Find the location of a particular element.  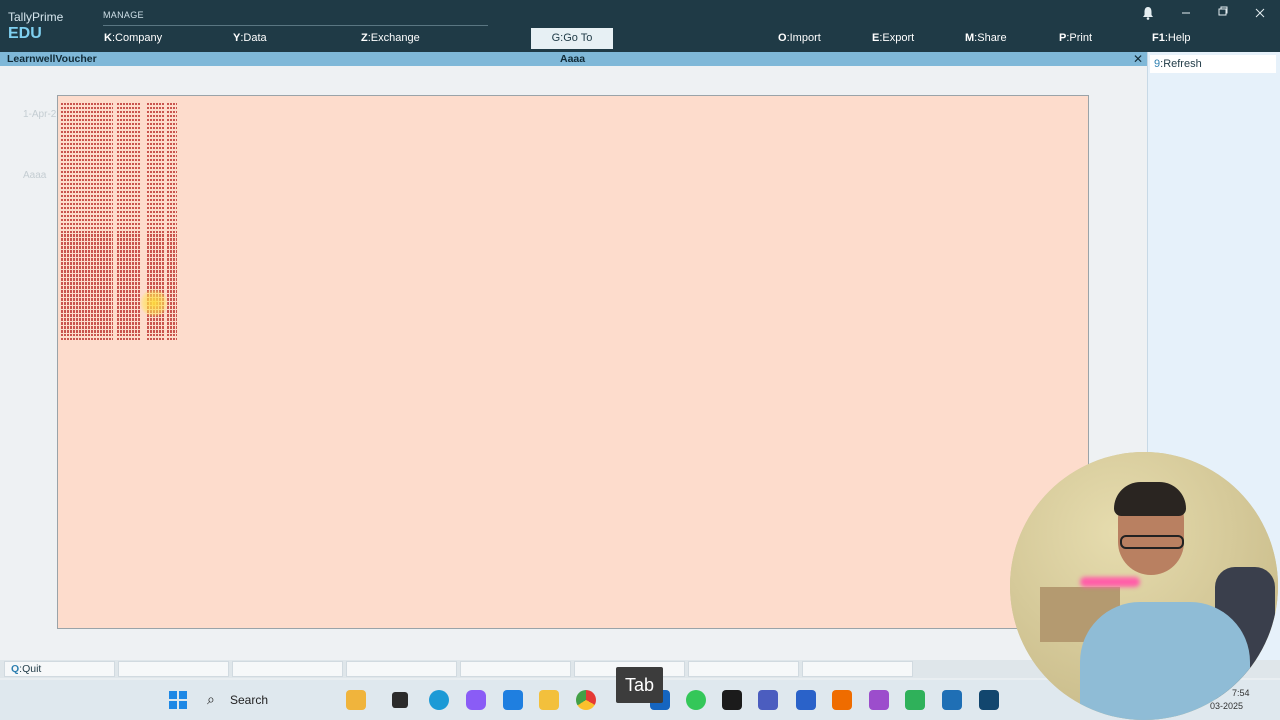

key-press-overlay: Tab is located at coordinates (639, 685).